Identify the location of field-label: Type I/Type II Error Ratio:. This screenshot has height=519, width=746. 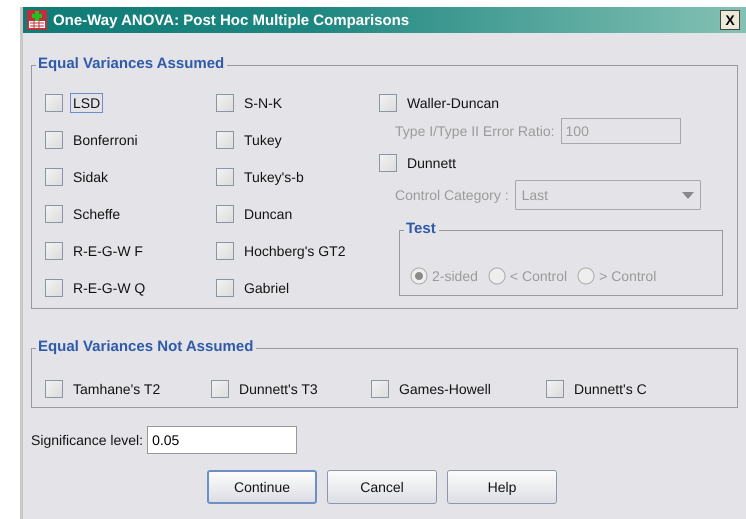
(475, 131).